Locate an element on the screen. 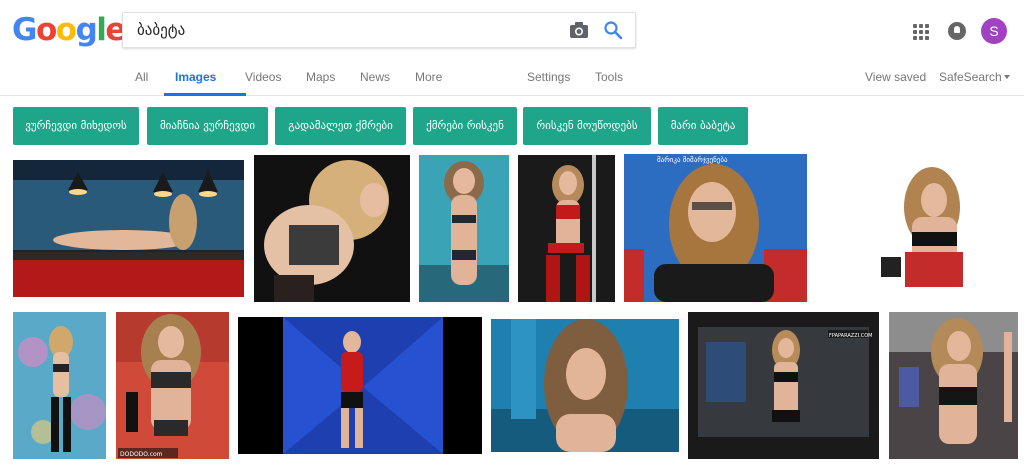 The width and height of the screenshot is (1024, 469). logo-letter: G is located at coordinates (24, 30).